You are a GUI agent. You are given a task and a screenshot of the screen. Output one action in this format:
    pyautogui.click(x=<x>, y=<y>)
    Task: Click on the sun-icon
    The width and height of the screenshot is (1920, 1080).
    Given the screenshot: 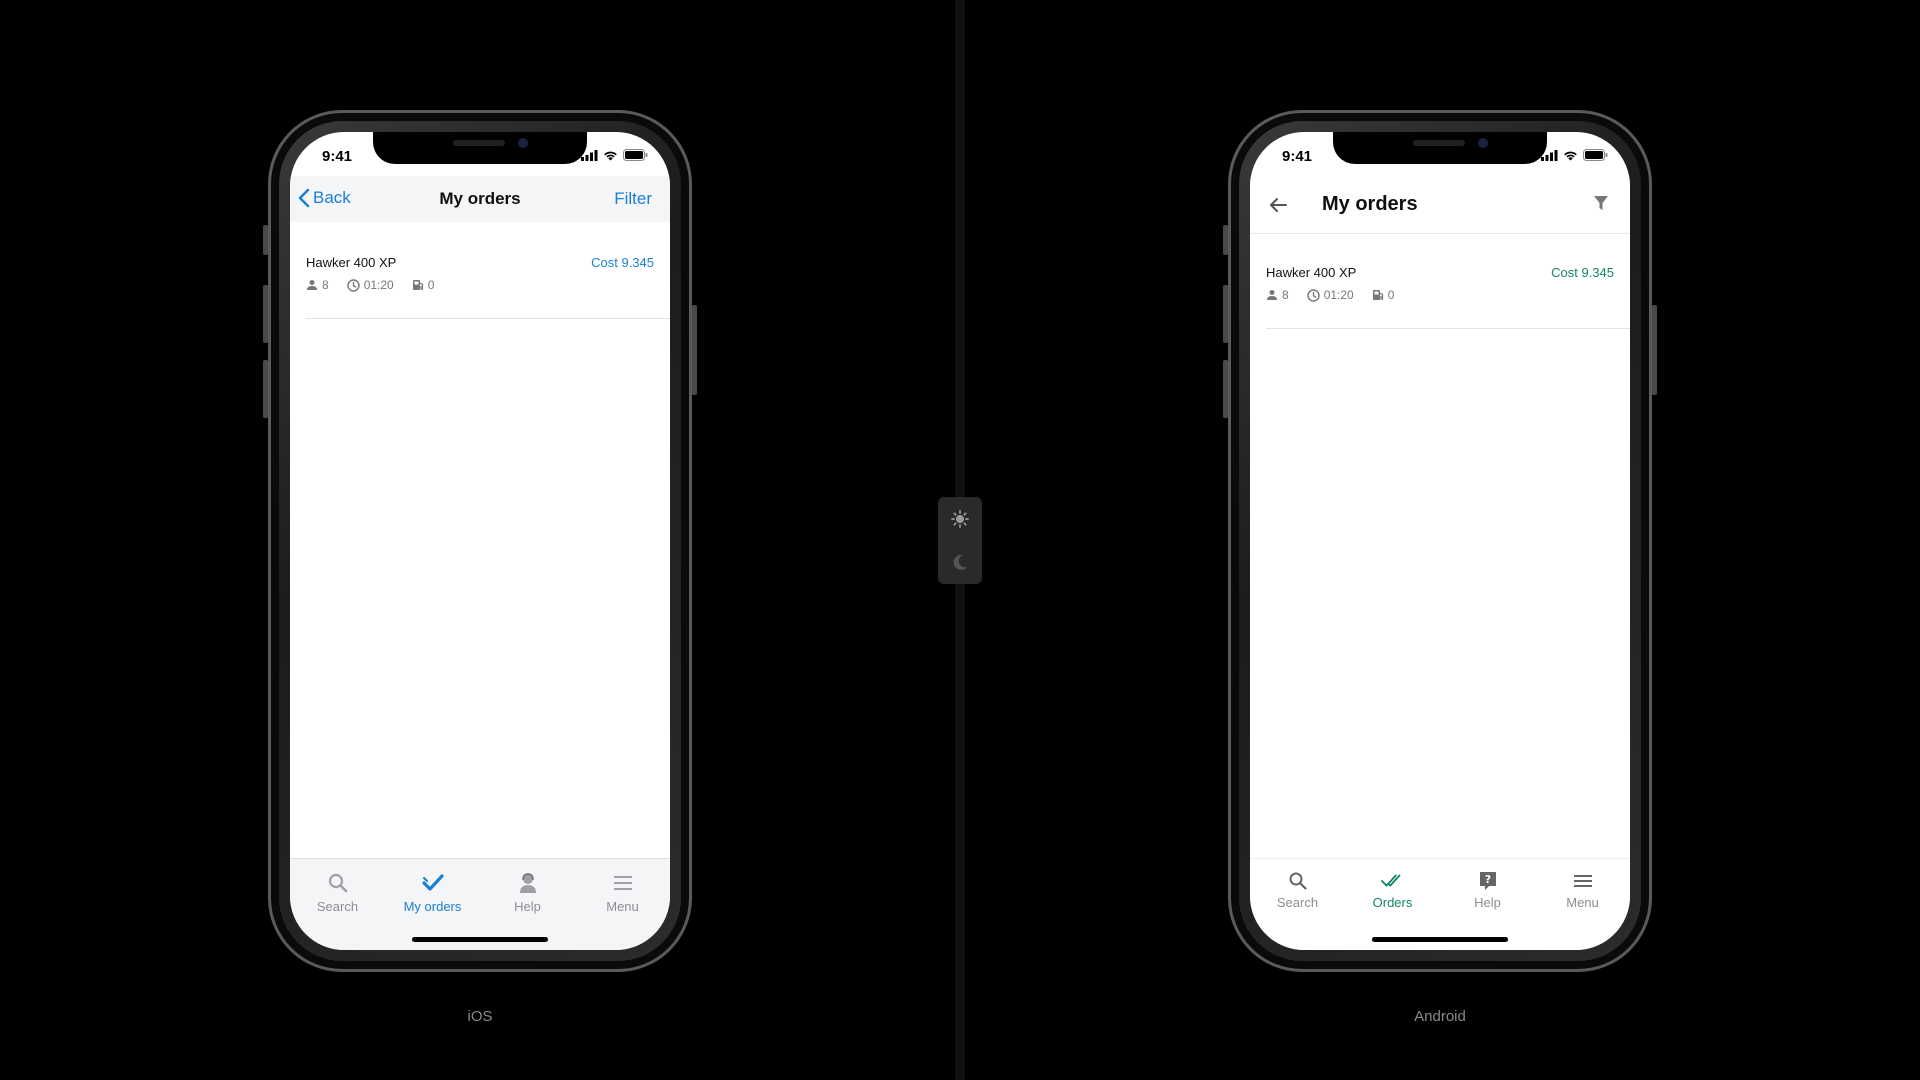 What is the action you would take?
    pyautogui.click(x=960, y=519)
    